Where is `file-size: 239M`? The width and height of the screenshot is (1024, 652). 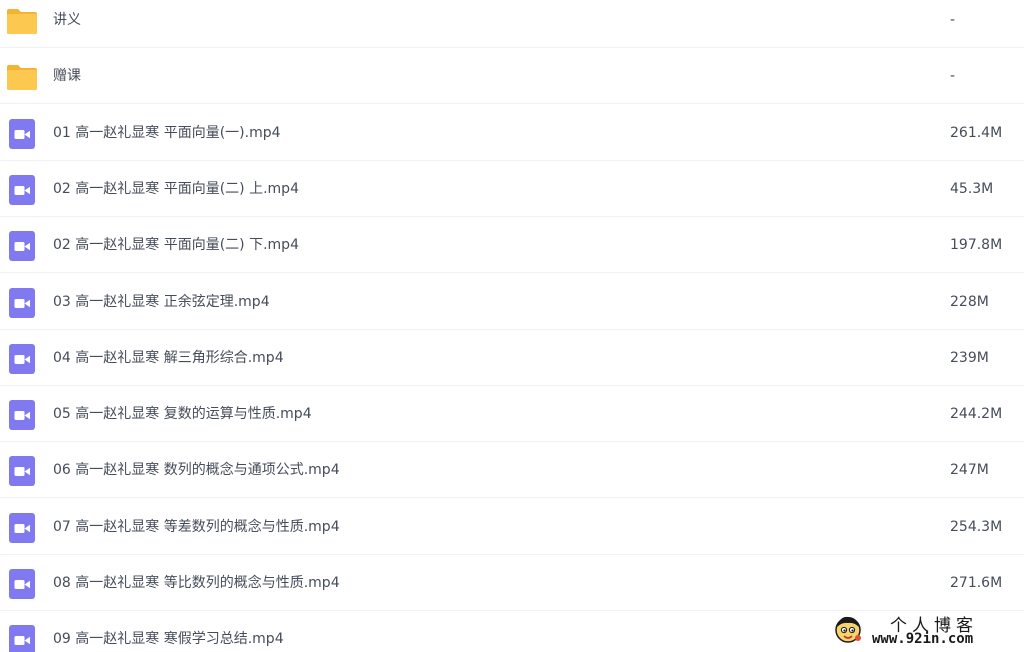
file-size: 239M is located at coordinates (969, 357).